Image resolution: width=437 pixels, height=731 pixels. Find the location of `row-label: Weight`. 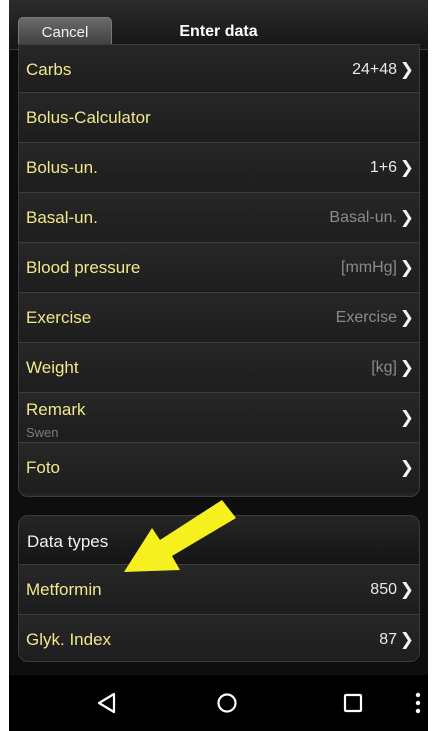

row-label: Weight is located at coordinates (52, 367).